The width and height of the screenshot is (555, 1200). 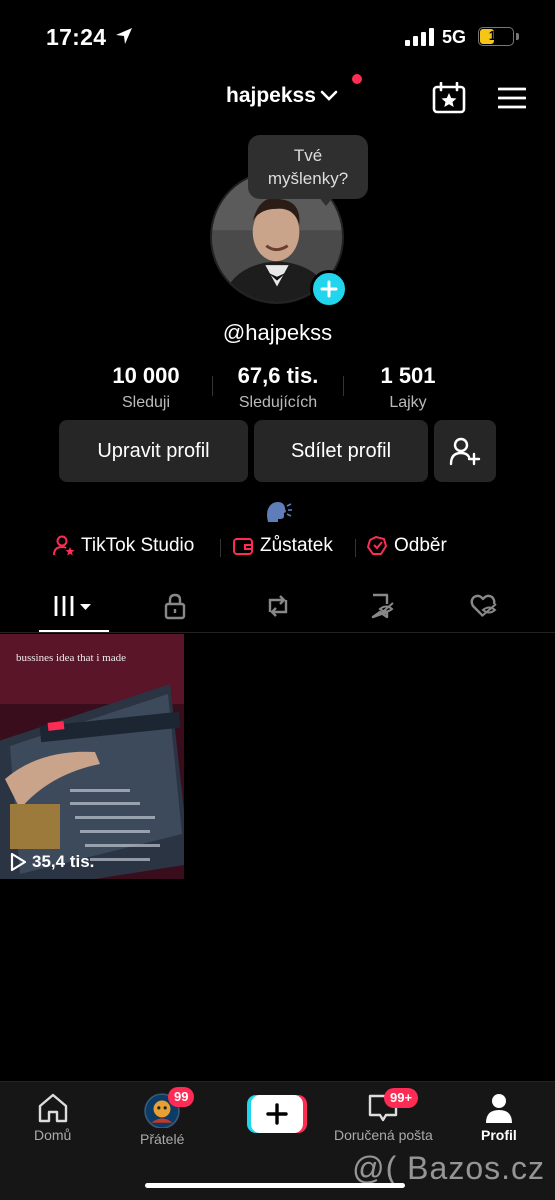 I want to click on link-label: Zůstatek, so click(x=296, y=545).